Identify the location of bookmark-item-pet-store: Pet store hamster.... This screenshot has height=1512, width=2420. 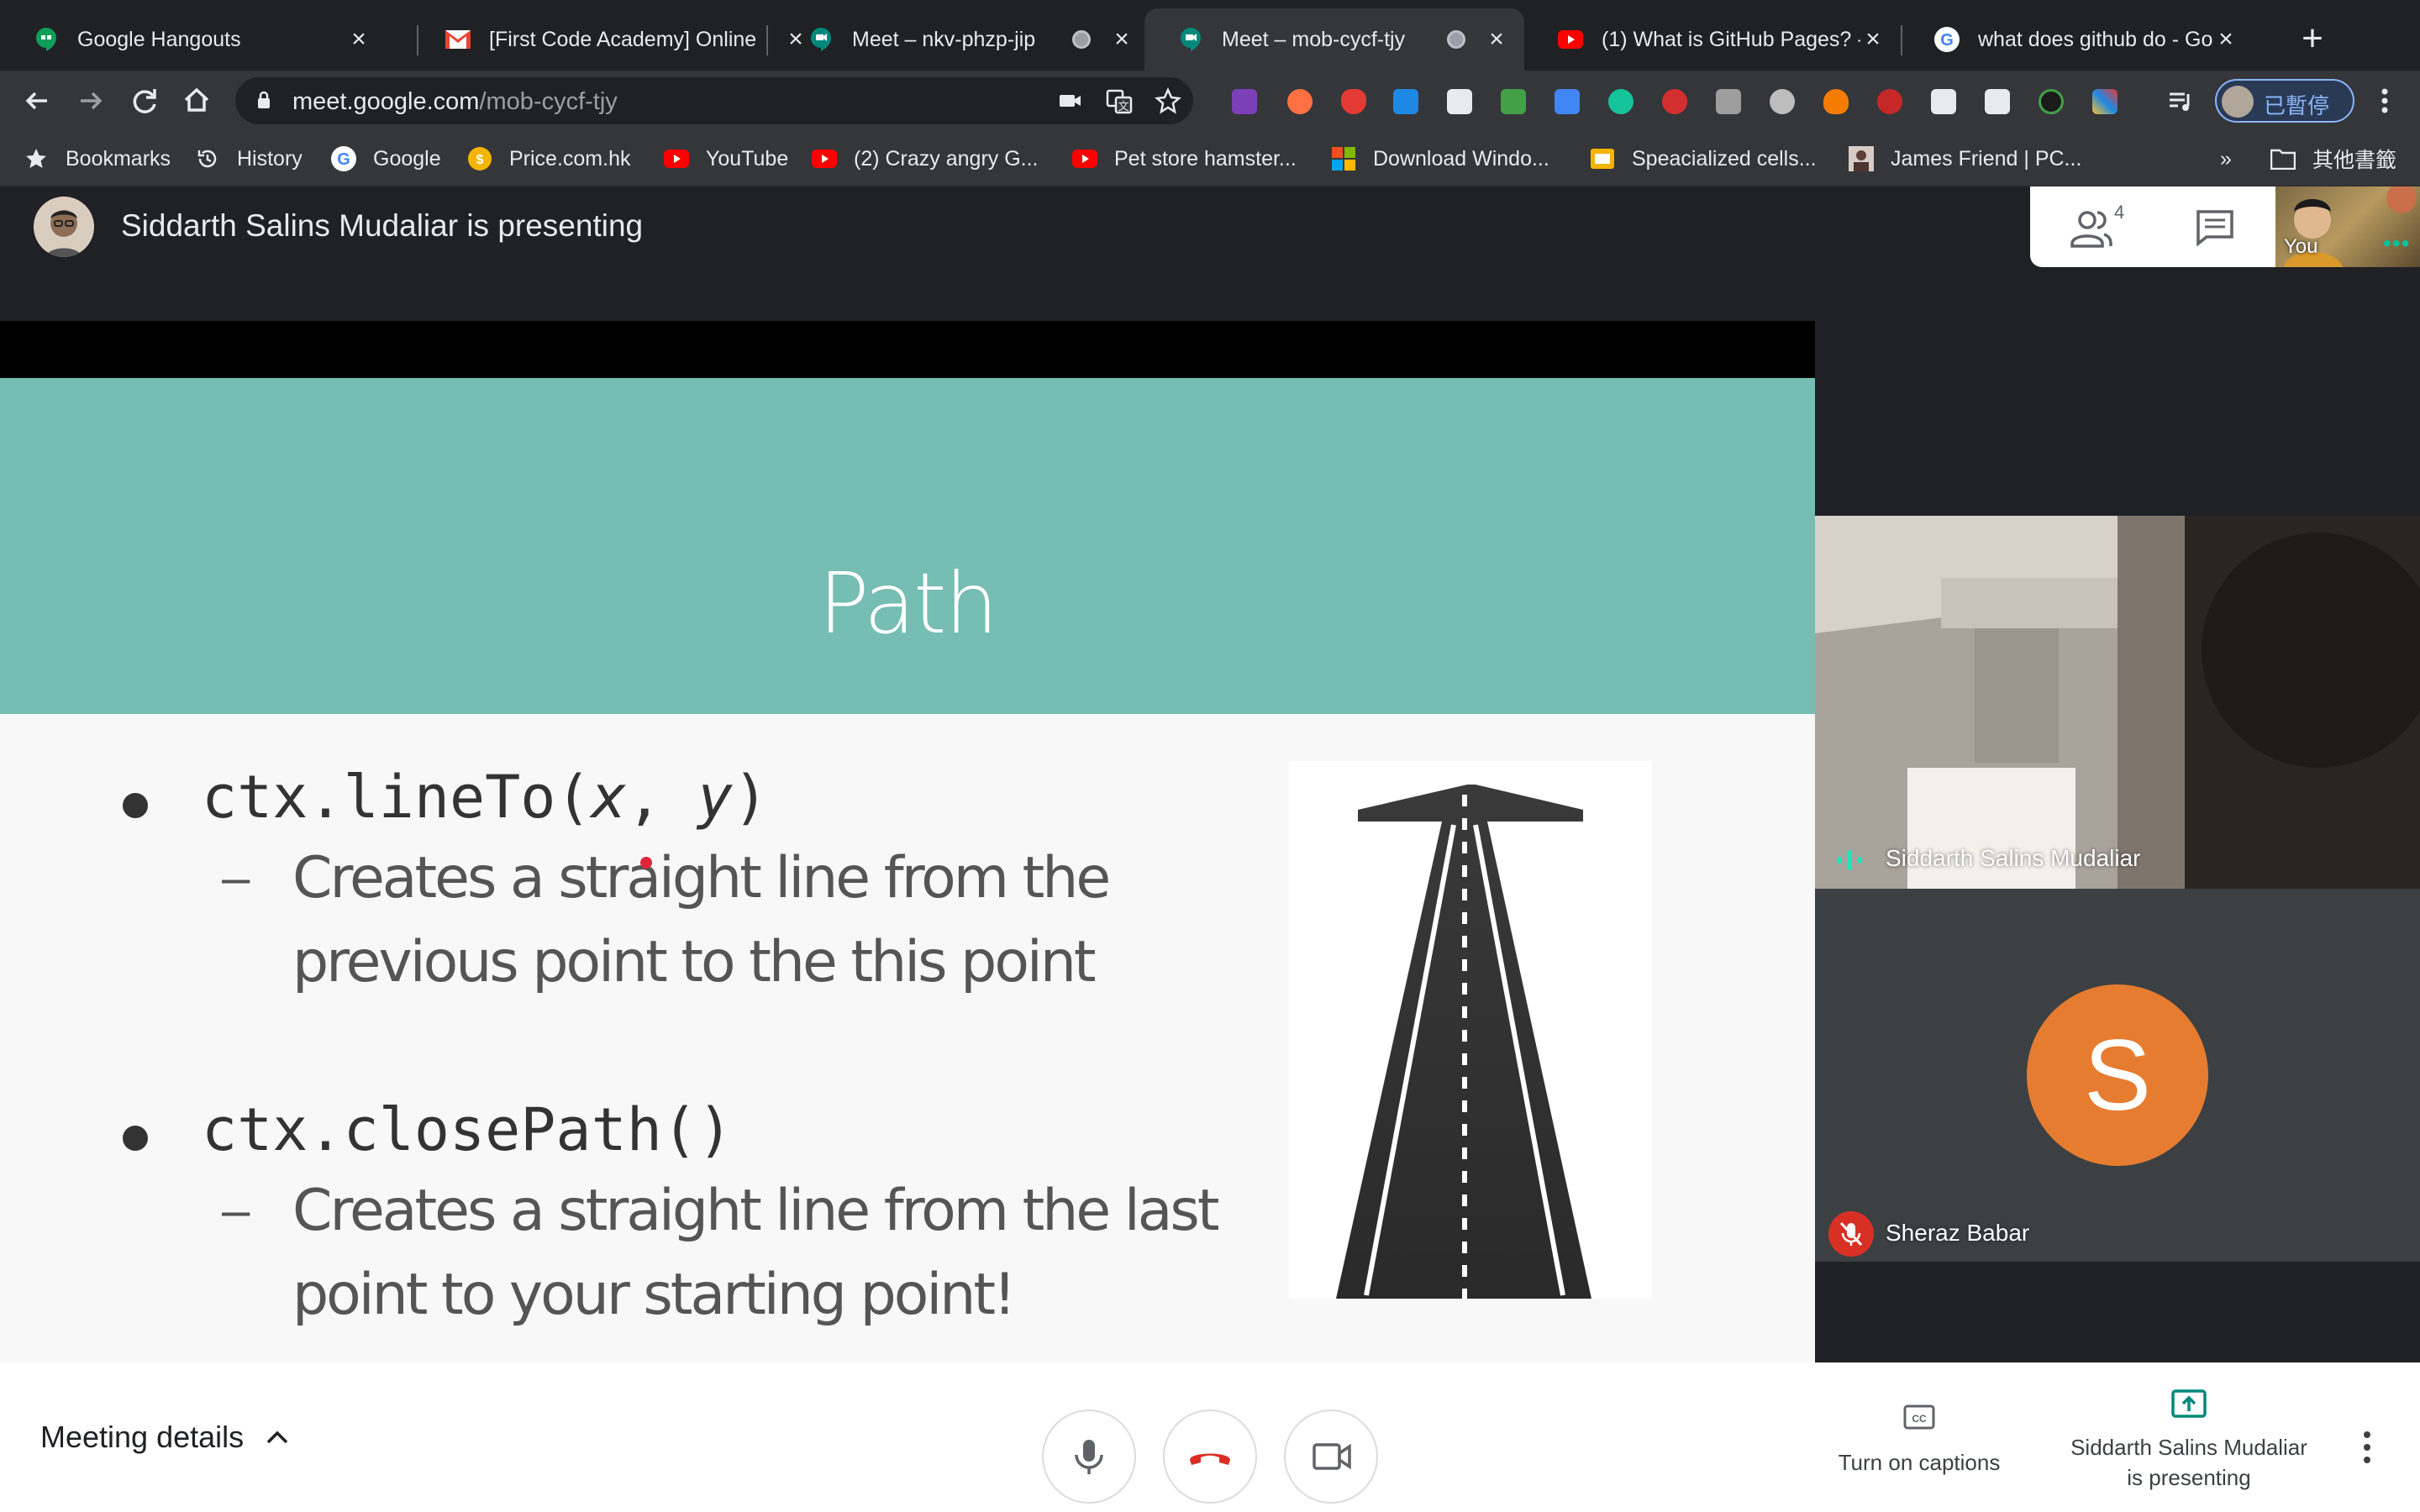
(1184, 158).